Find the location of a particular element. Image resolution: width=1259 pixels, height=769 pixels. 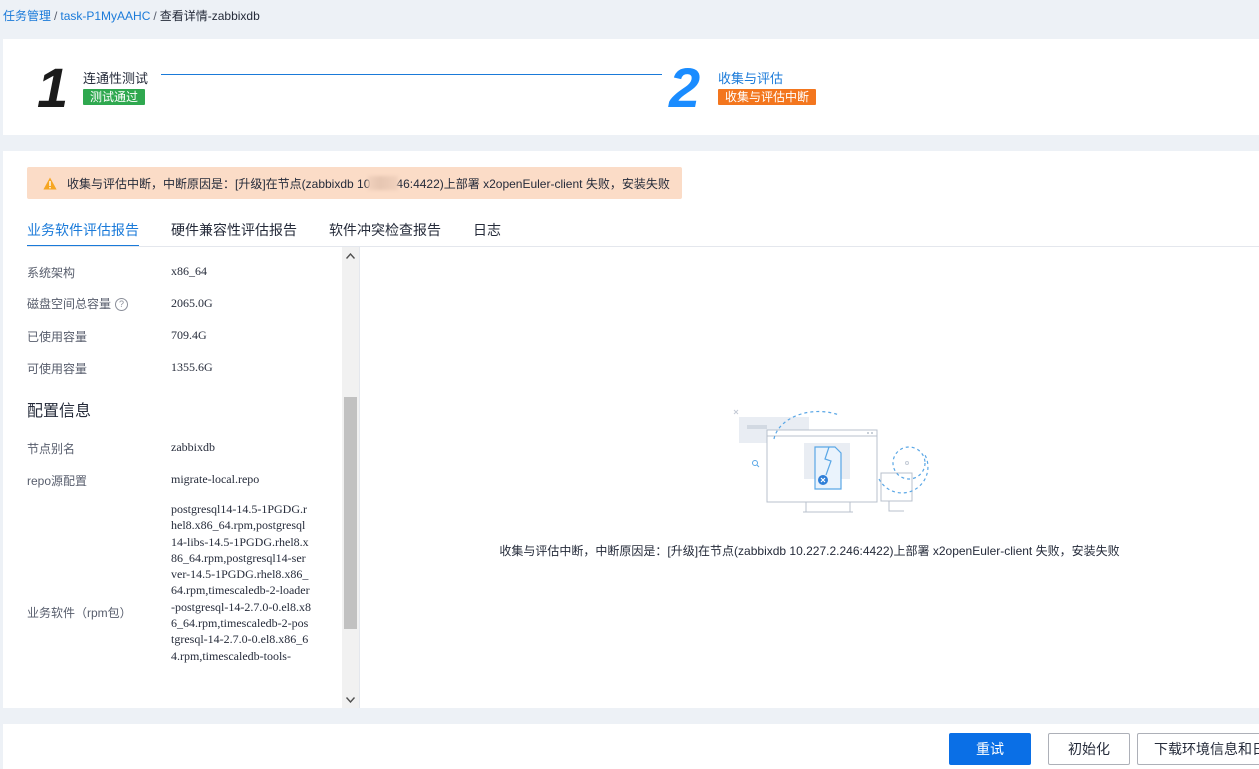

steps-panel: 1 连通性测试 测试通过 2 收集与评估 收集与评估中断 is located at coordinates (631, 87).